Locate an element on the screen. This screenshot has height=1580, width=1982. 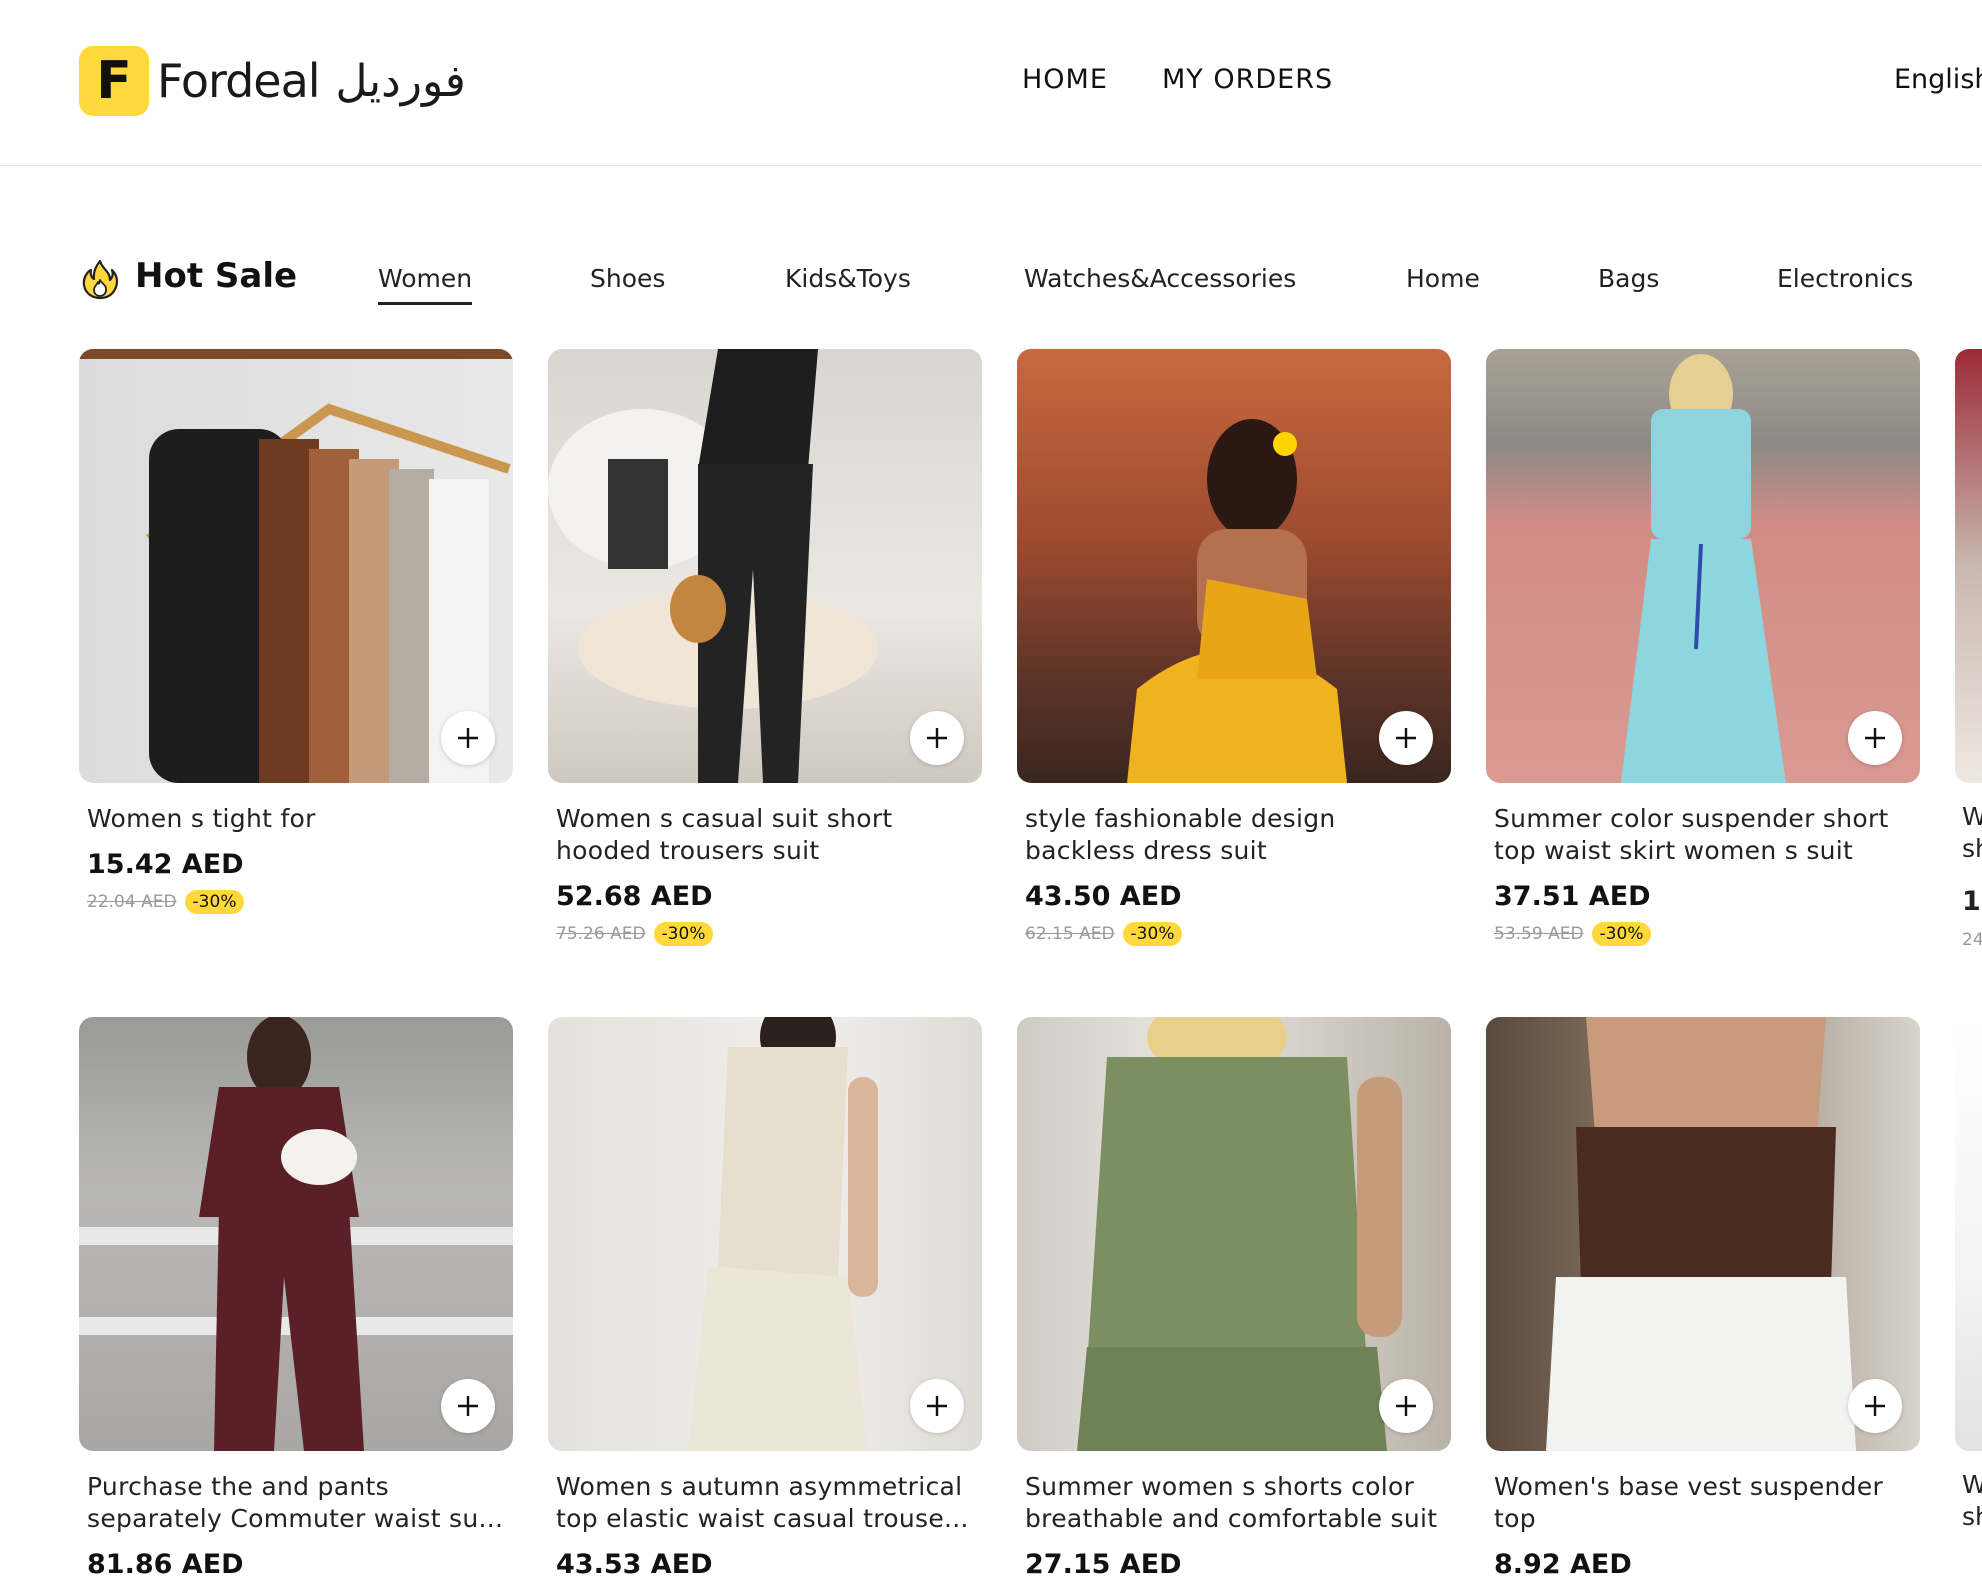
product-price: 43.53 AED is located at coordinates (634, 1564).